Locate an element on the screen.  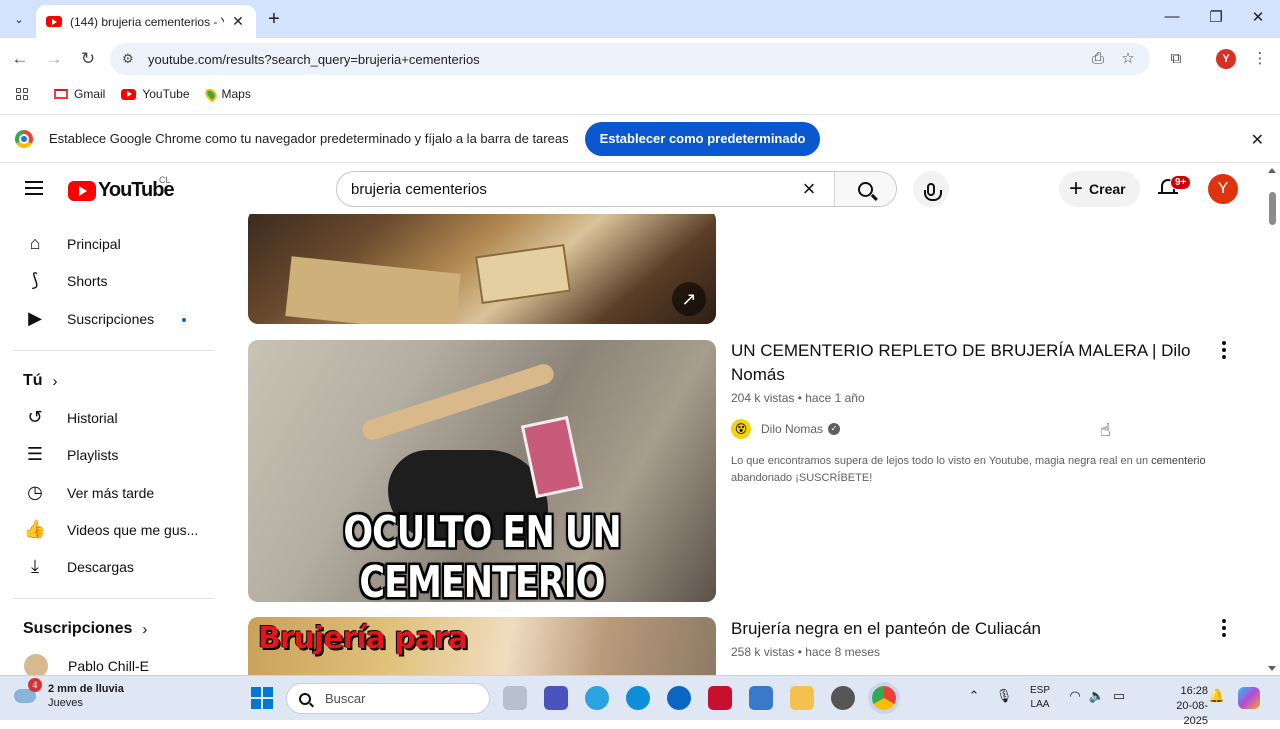
sidebar-item-shorts: ⟆ Shorts is located at coordinates (112, 280).